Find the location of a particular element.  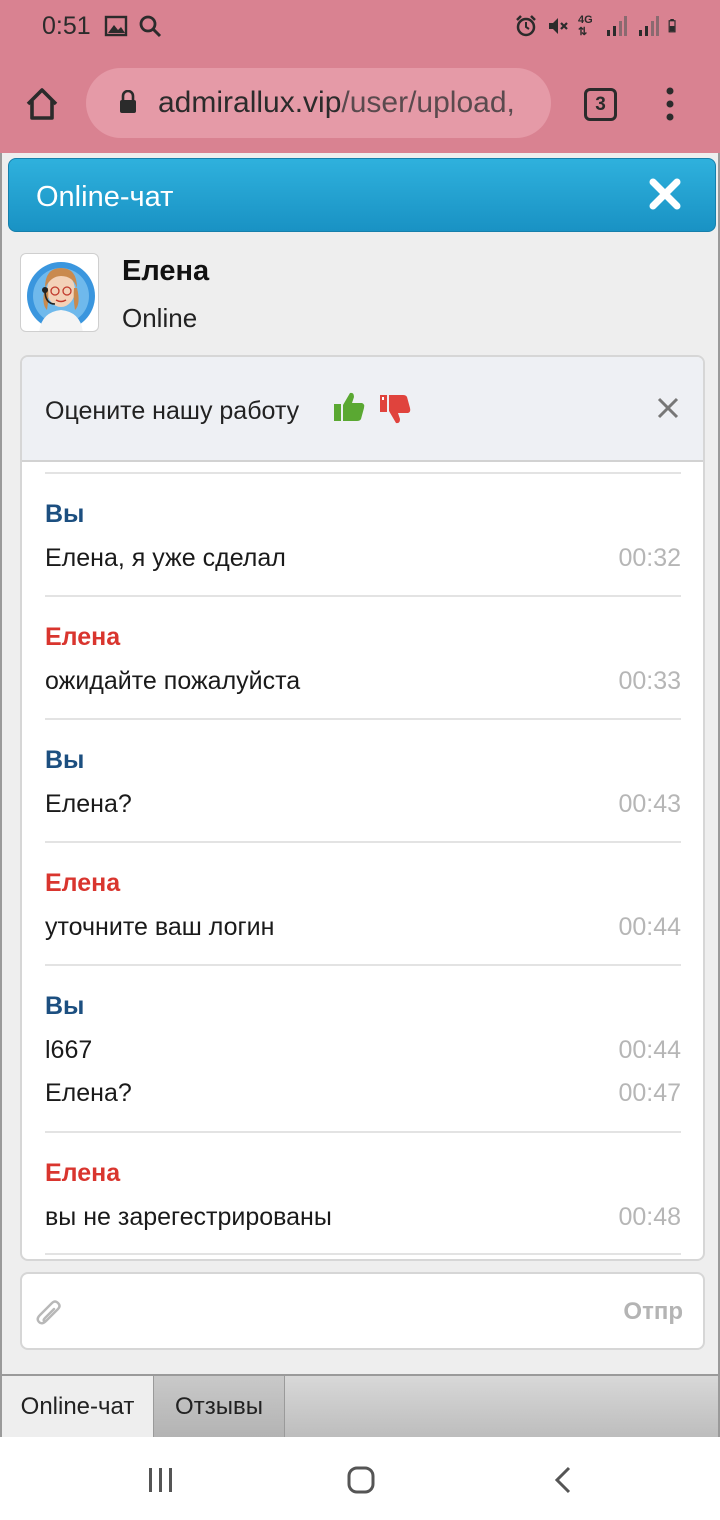

message-text: Елена, я уже сделал is located at coordinates (165, 558).